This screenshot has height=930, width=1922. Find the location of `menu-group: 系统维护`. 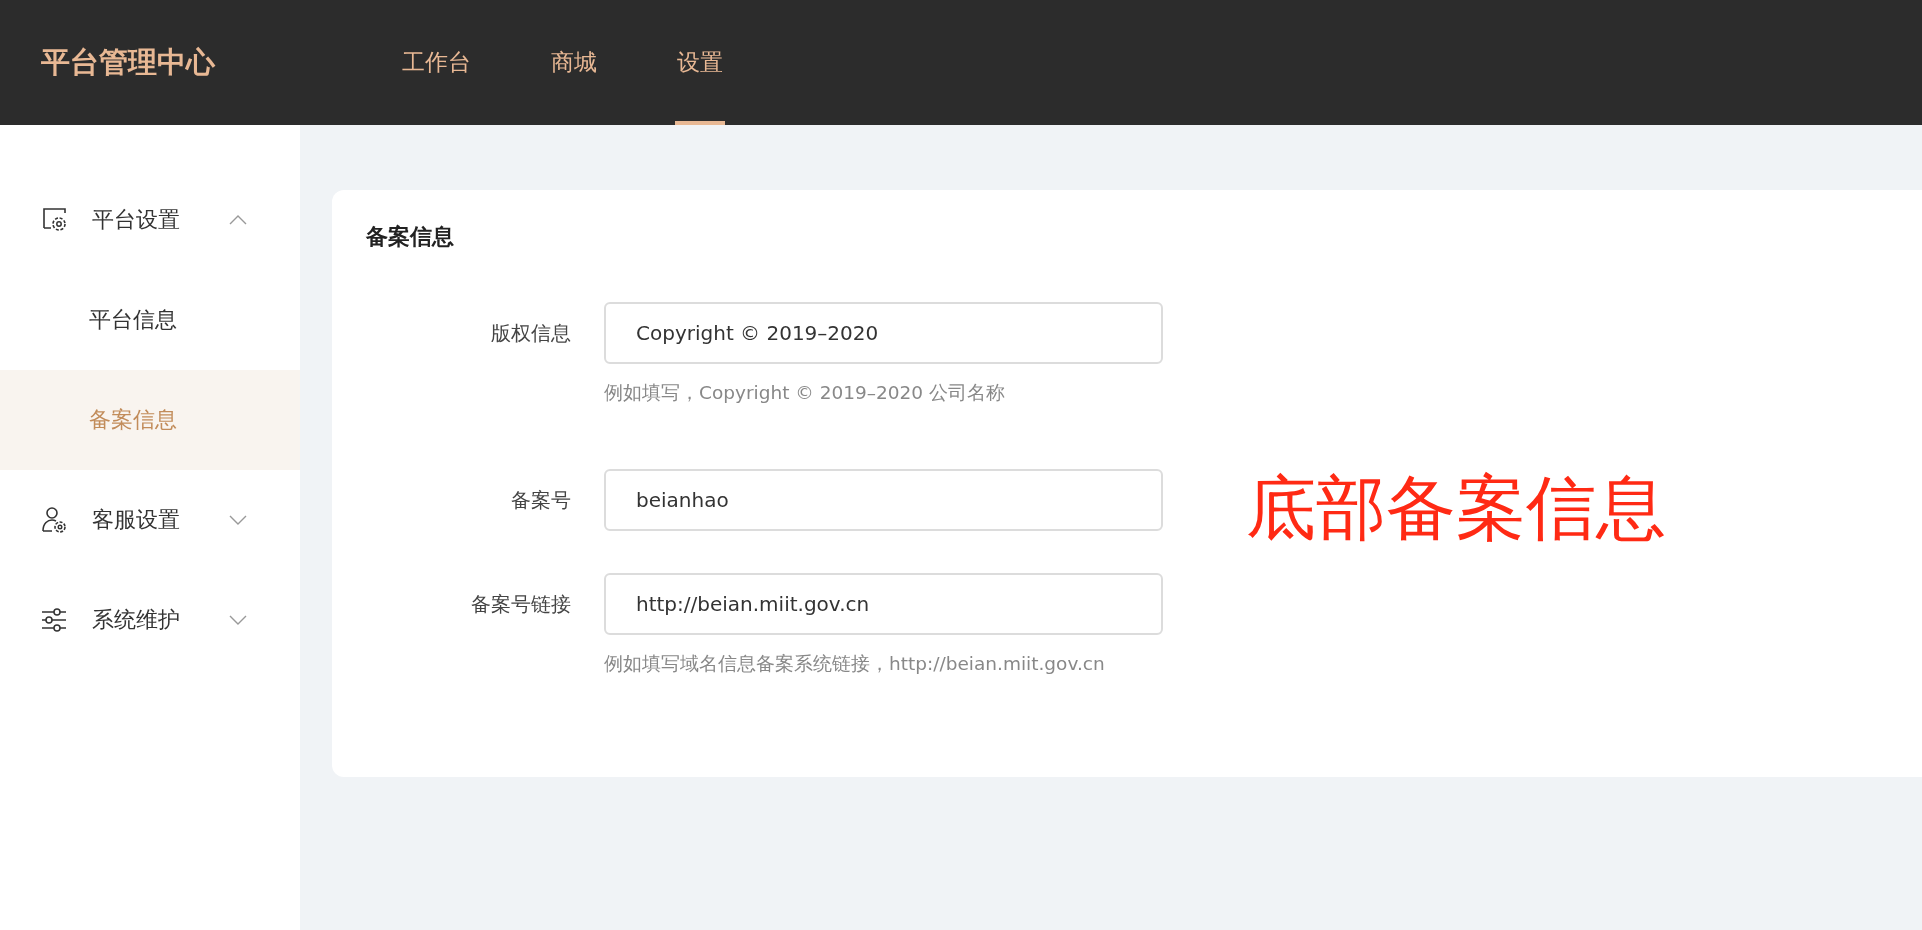

menu-group: 系统维护 is located at coordinates (150, 620).